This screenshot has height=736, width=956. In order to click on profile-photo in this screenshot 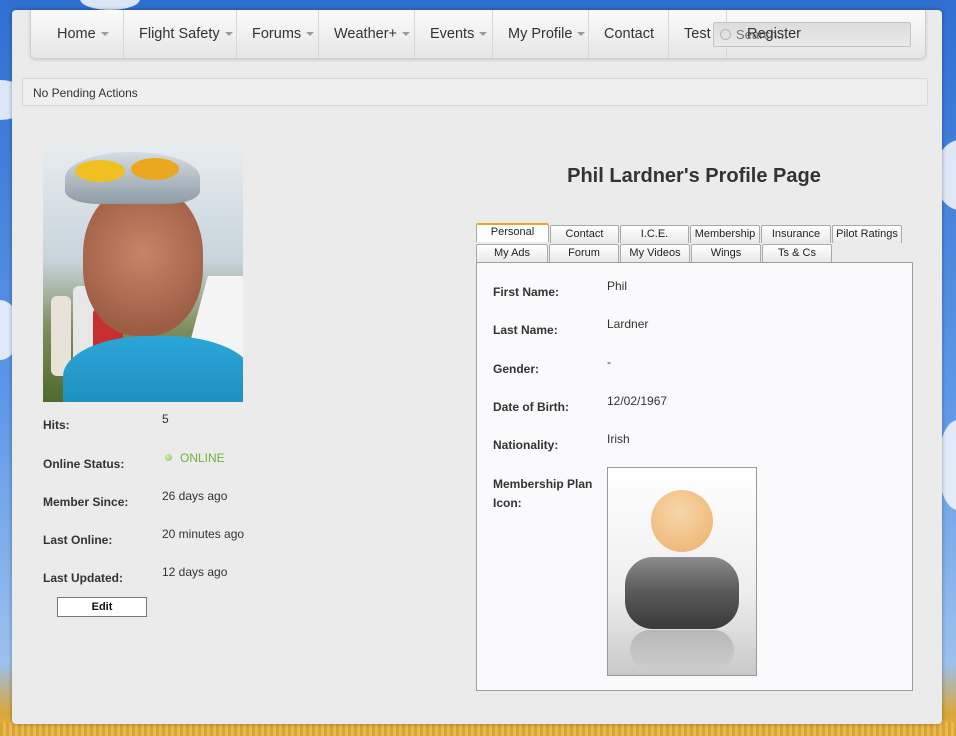, I will do `click(143, 274)`.